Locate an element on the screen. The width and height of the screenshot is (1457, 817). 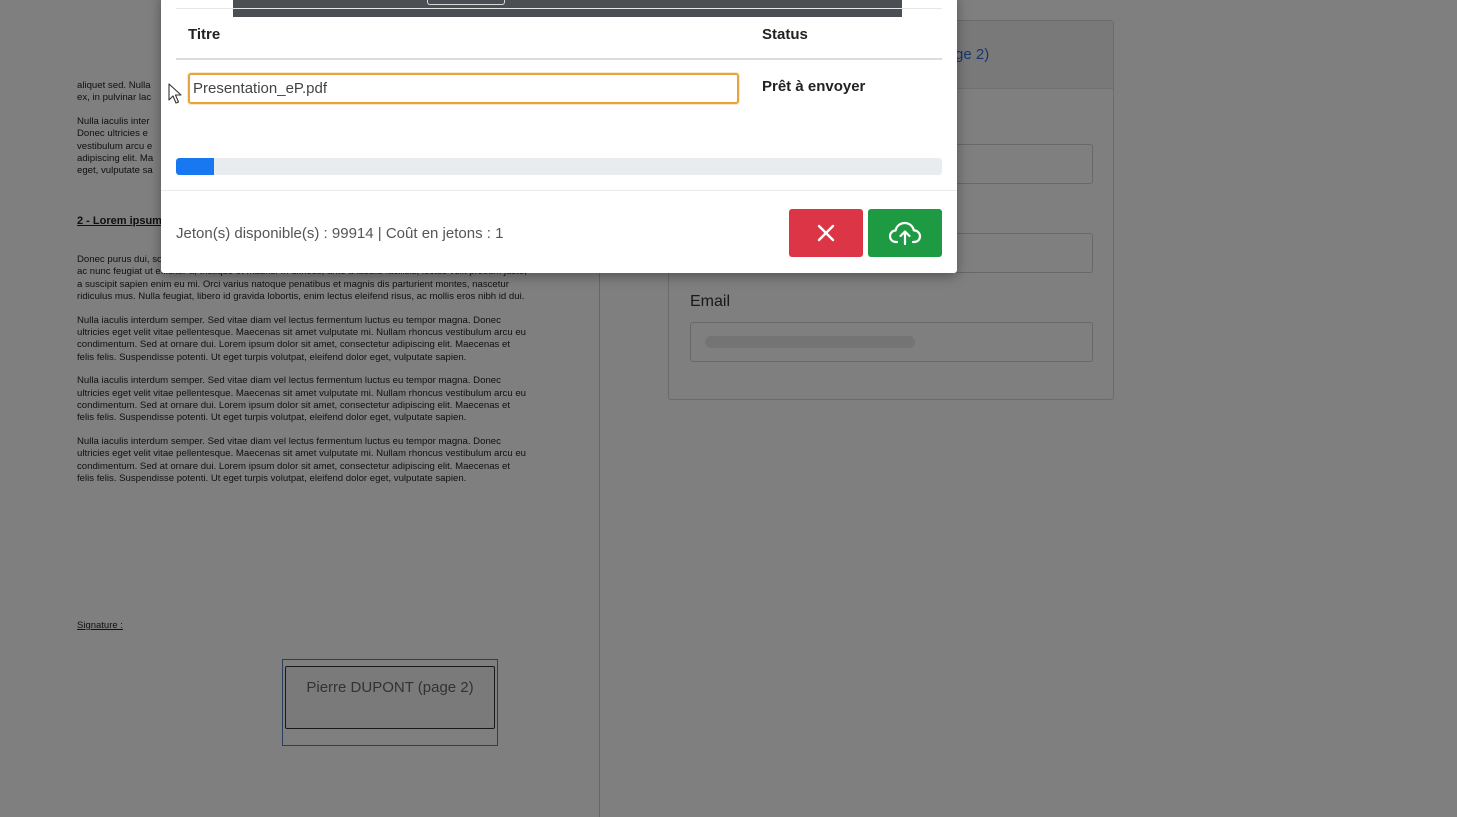
upload-progress-fill is located at coordinates (195, 166).